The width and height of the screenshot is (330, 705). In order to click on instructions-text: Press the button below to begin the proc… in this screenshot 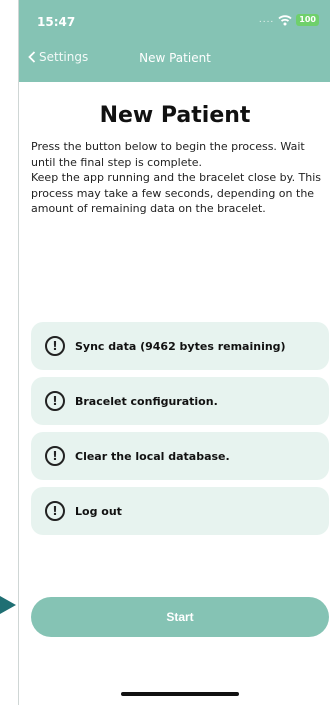, I will do `click(178, 178)`.